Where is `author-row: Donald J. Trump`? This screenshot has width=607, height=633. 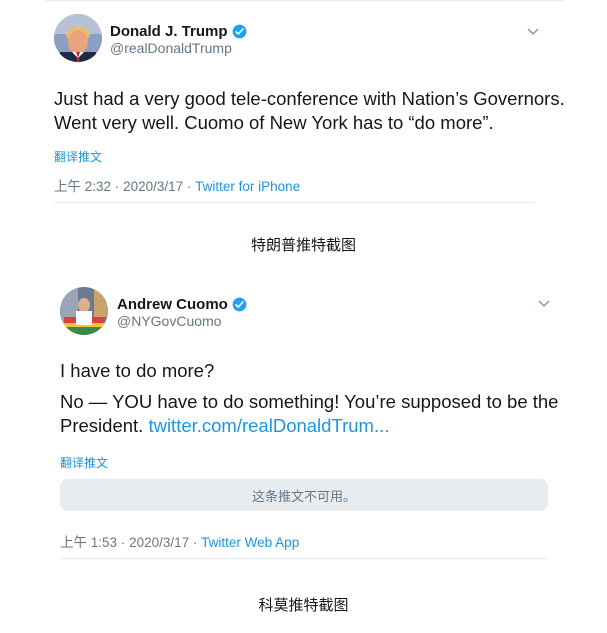 author-row: Donald J. Trump is located at coordinates (178, 31).